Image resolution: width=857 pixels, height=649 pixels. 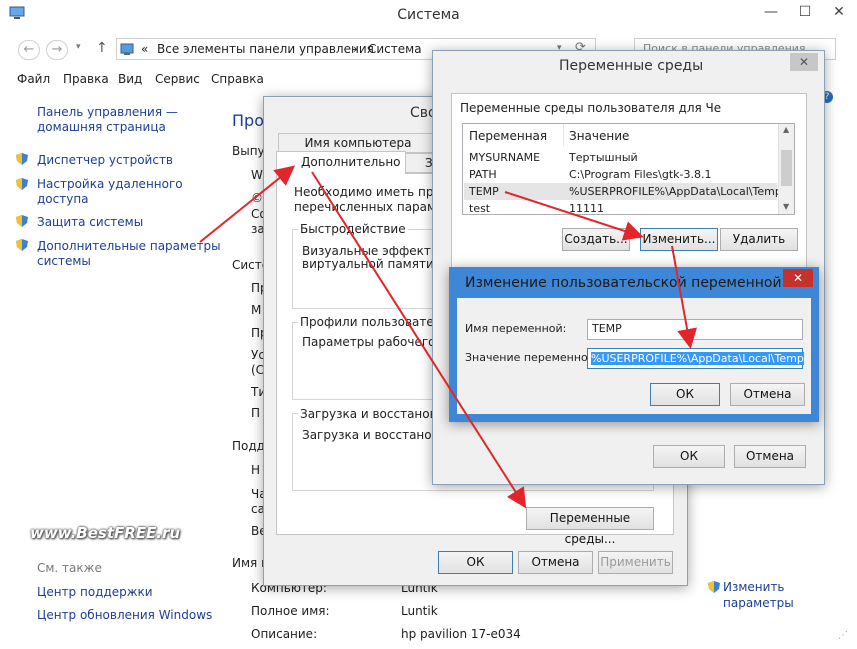 I want to click on minimize-button: —, so click(x=771, y=12).